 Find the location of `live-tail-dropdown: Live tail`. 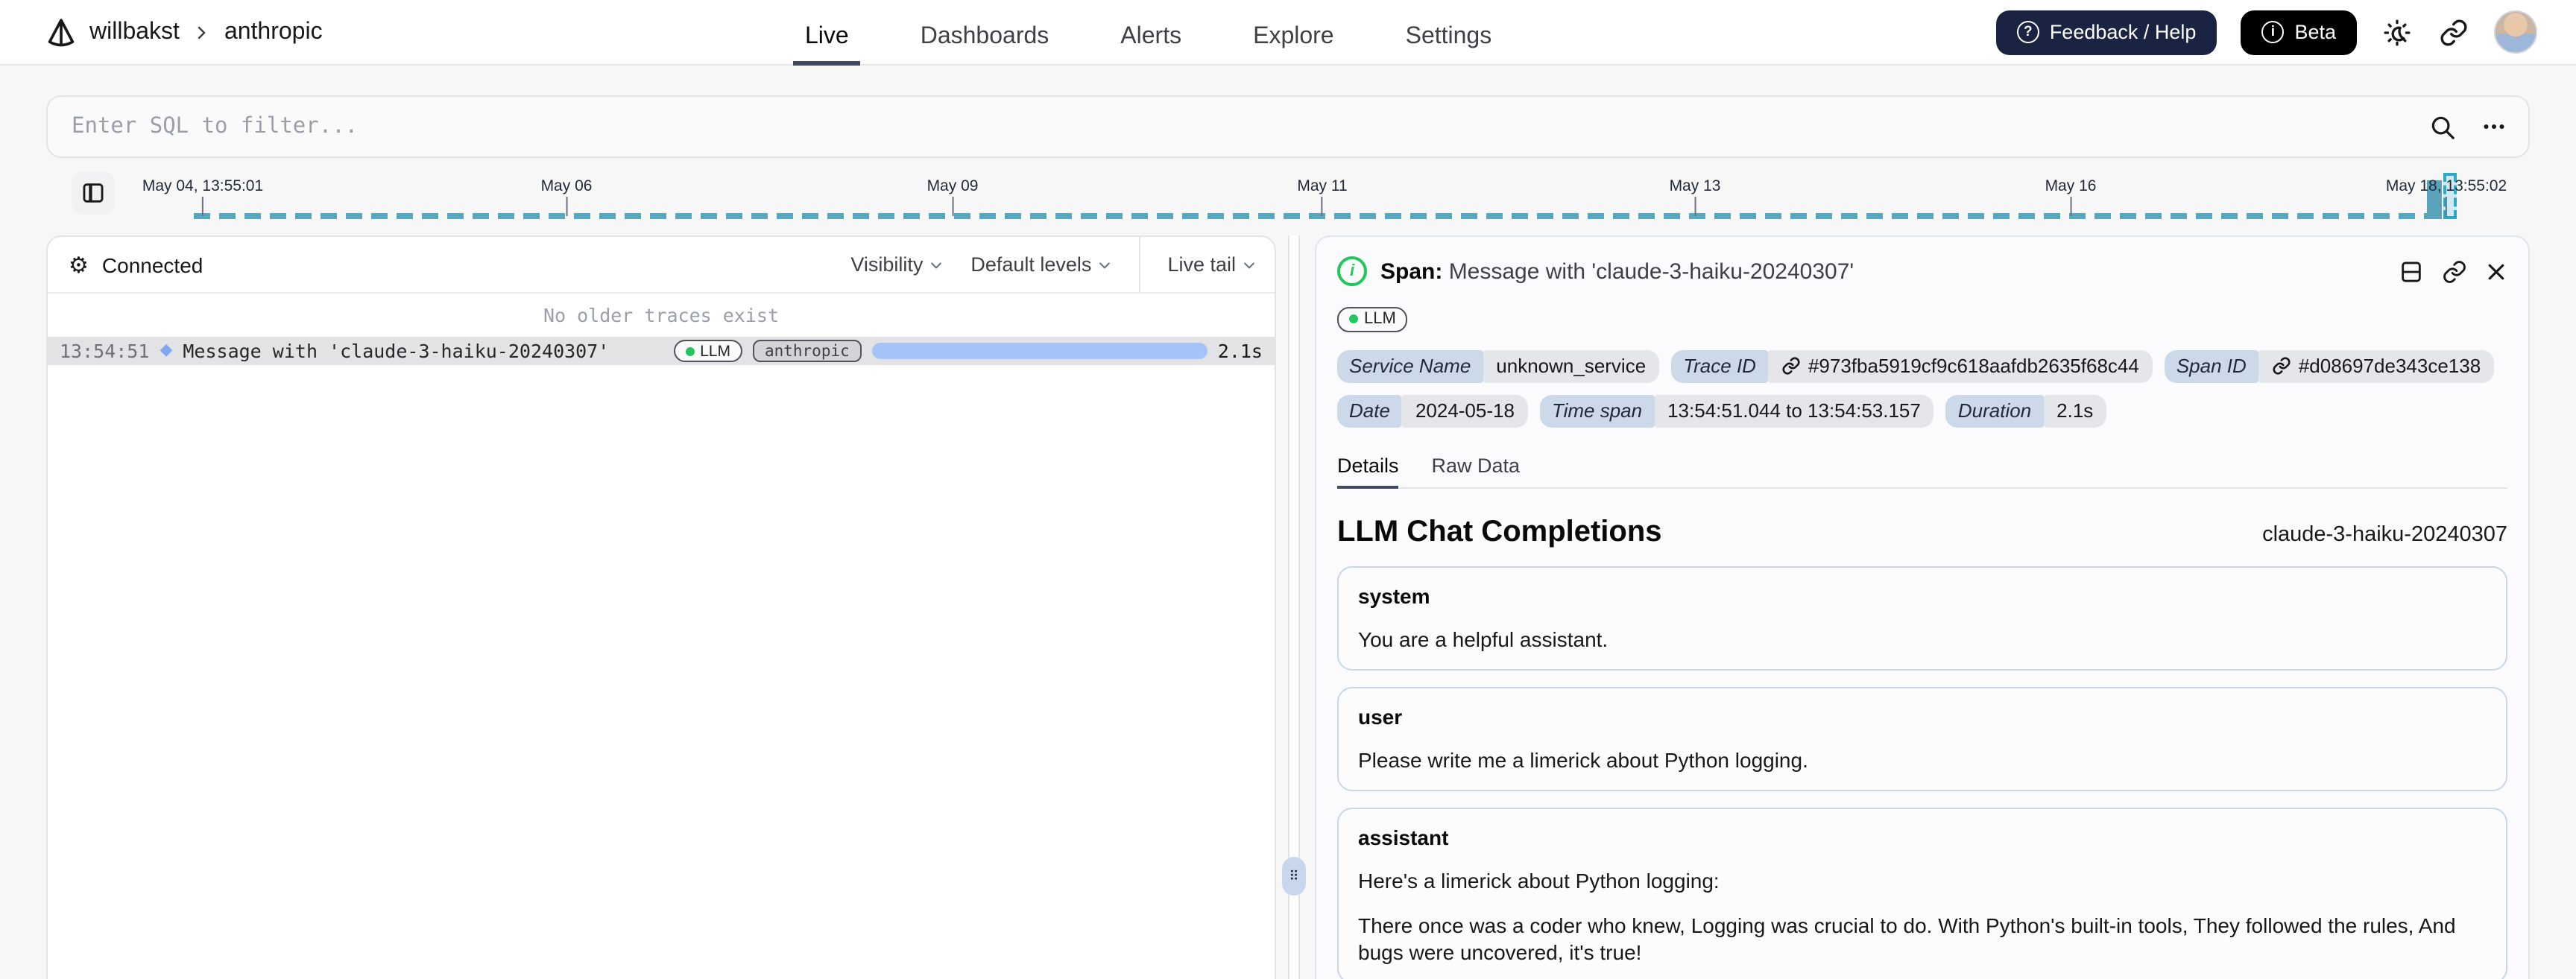

live-tail-dropdown: Live tail is located at coordinates (1212, 264).